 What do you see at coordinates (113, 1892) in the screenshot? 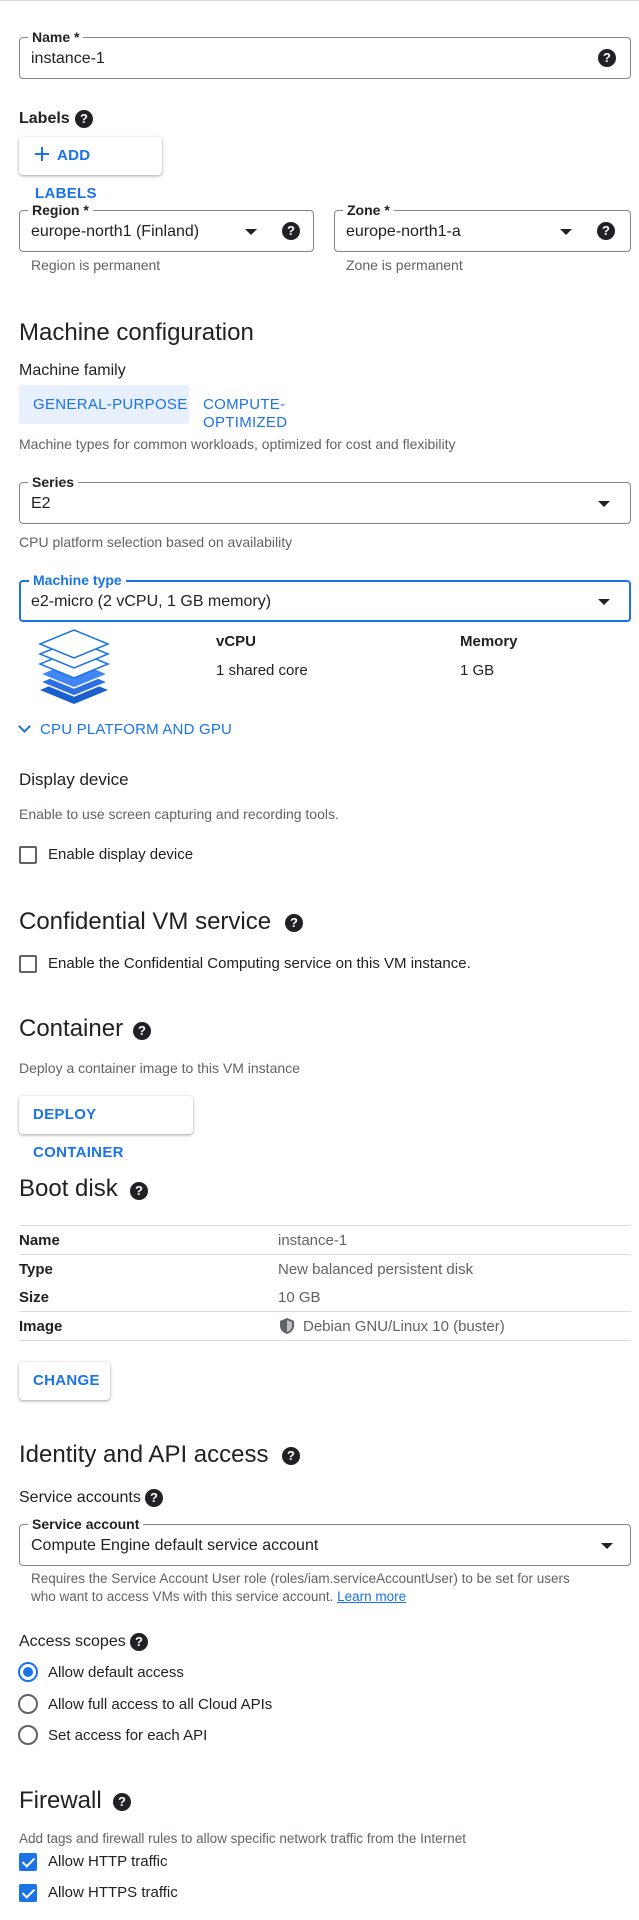
I see `allow-https-label: Allow HTTPS traffic` at bounding box center [113, 1892].